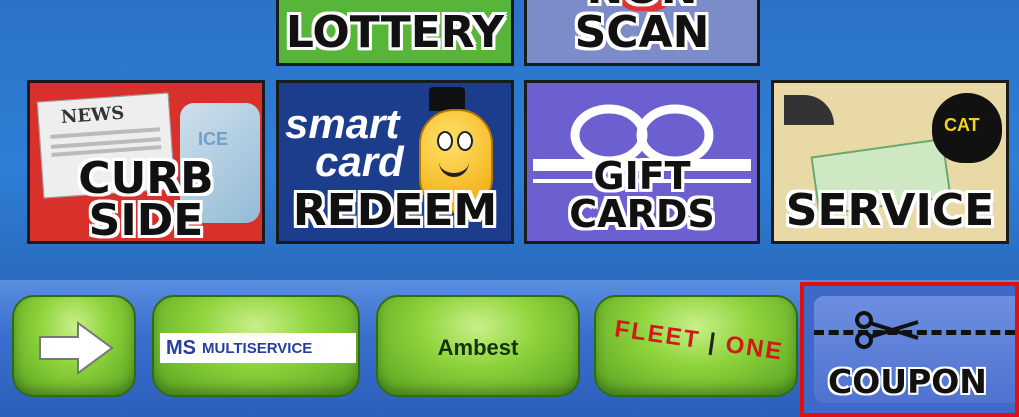  What do you see at coordinates (887, 332) in the screenshot?
I see `scissors-icon` at bounding box center [887, 332].